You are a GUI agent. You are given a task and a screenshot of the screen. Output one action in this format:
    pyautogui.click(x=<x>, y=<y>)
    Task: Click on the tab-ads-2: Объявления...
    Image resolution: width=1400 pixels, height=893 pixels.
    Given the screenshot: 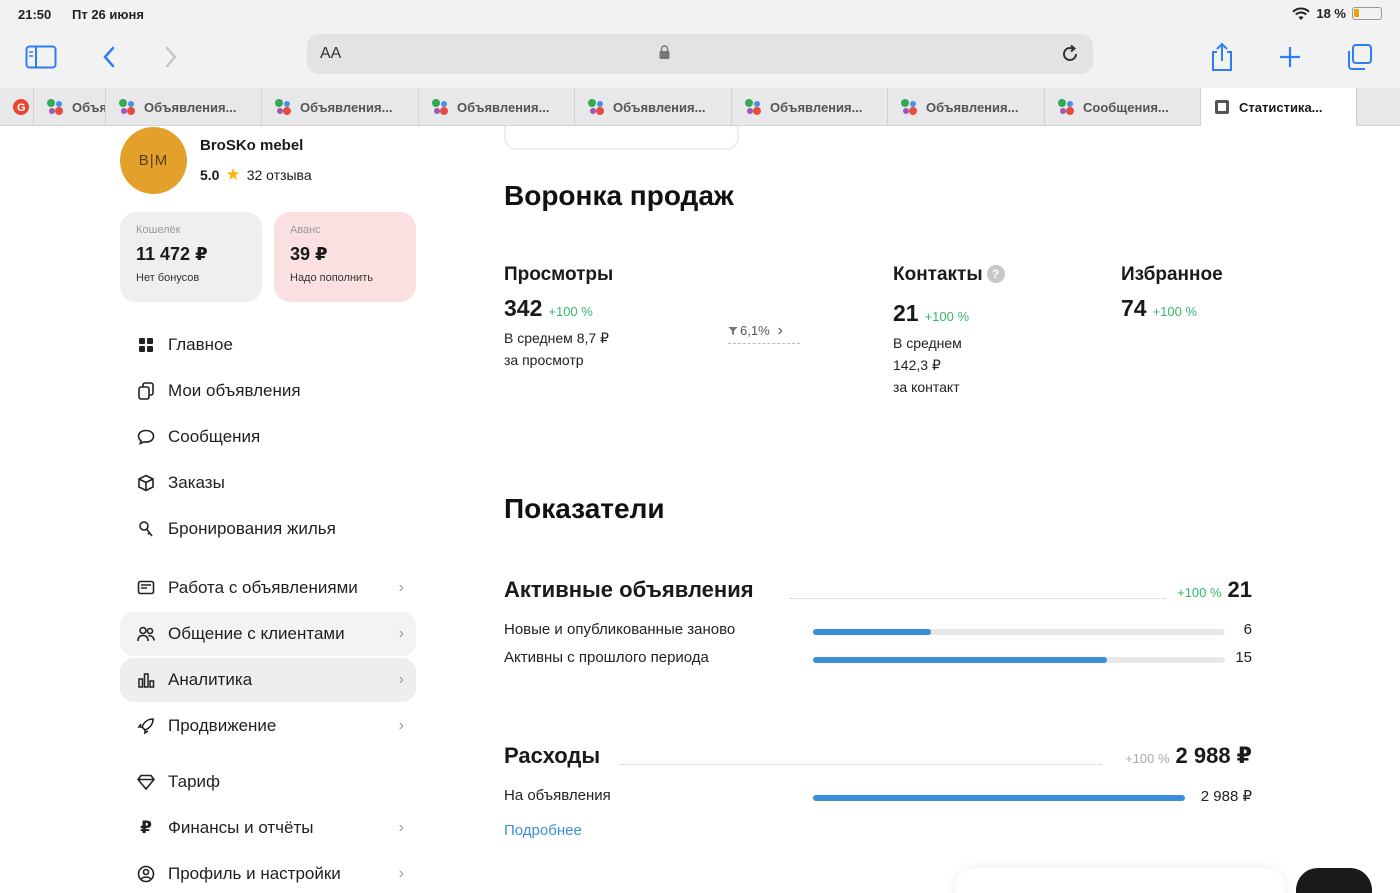 What is the action you would take?
    pyautogui.click(x=184, y=107)
    